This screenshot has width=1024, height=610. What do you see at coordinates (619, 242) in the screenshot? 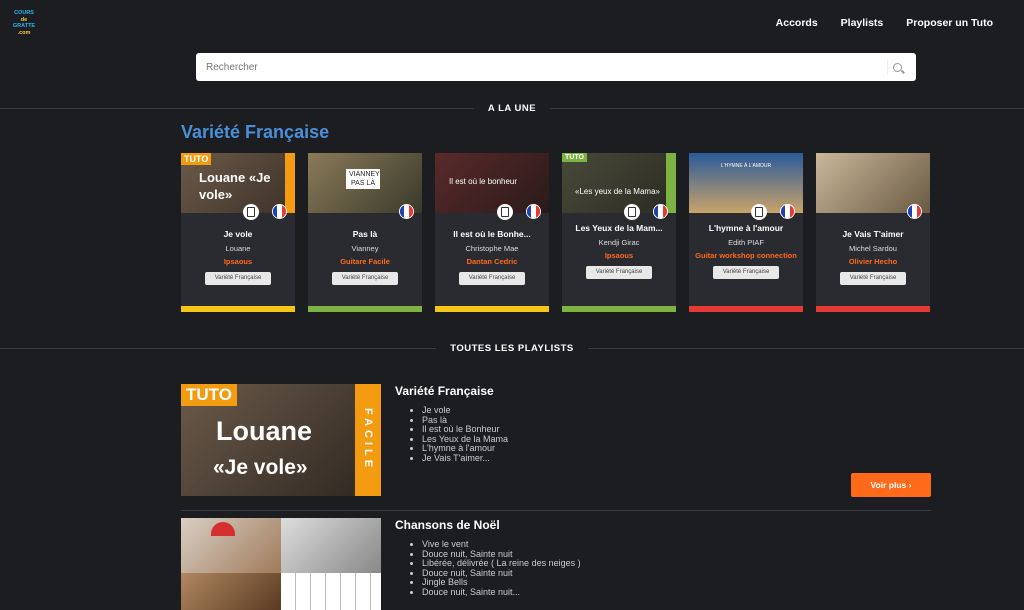
I see `card-artist: Kendji Girac` at bounding box center [619, 242].